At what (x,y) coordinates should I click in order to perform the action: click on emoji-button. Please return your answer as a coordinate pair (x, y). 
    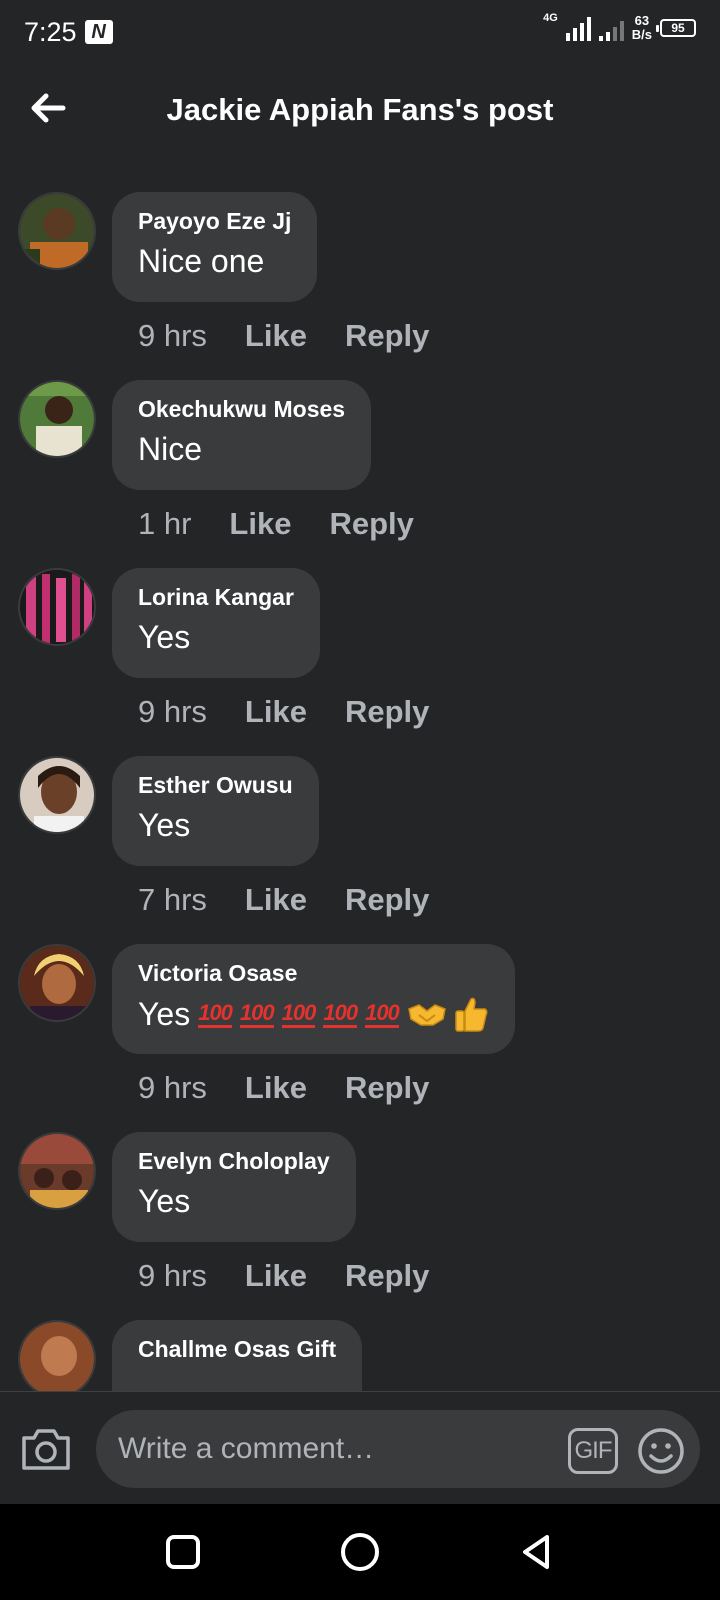
    Looking at the image, I should click on (661, 1451).